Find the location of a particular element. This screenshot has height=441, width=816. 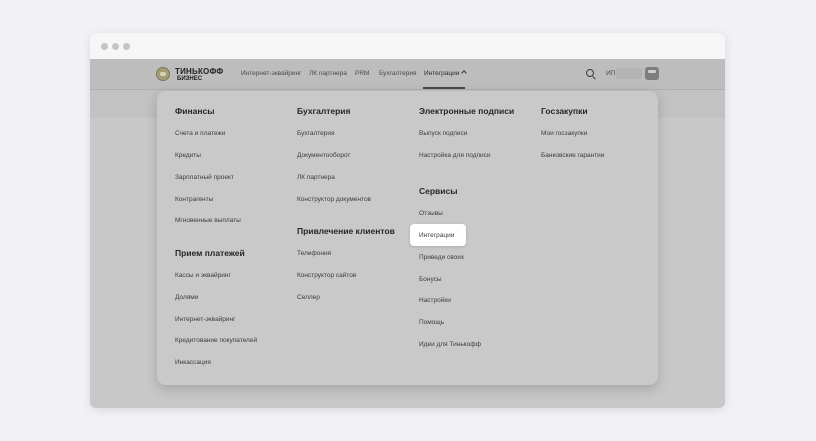

logo-emblem-icon is located at coordinates (163, 74).